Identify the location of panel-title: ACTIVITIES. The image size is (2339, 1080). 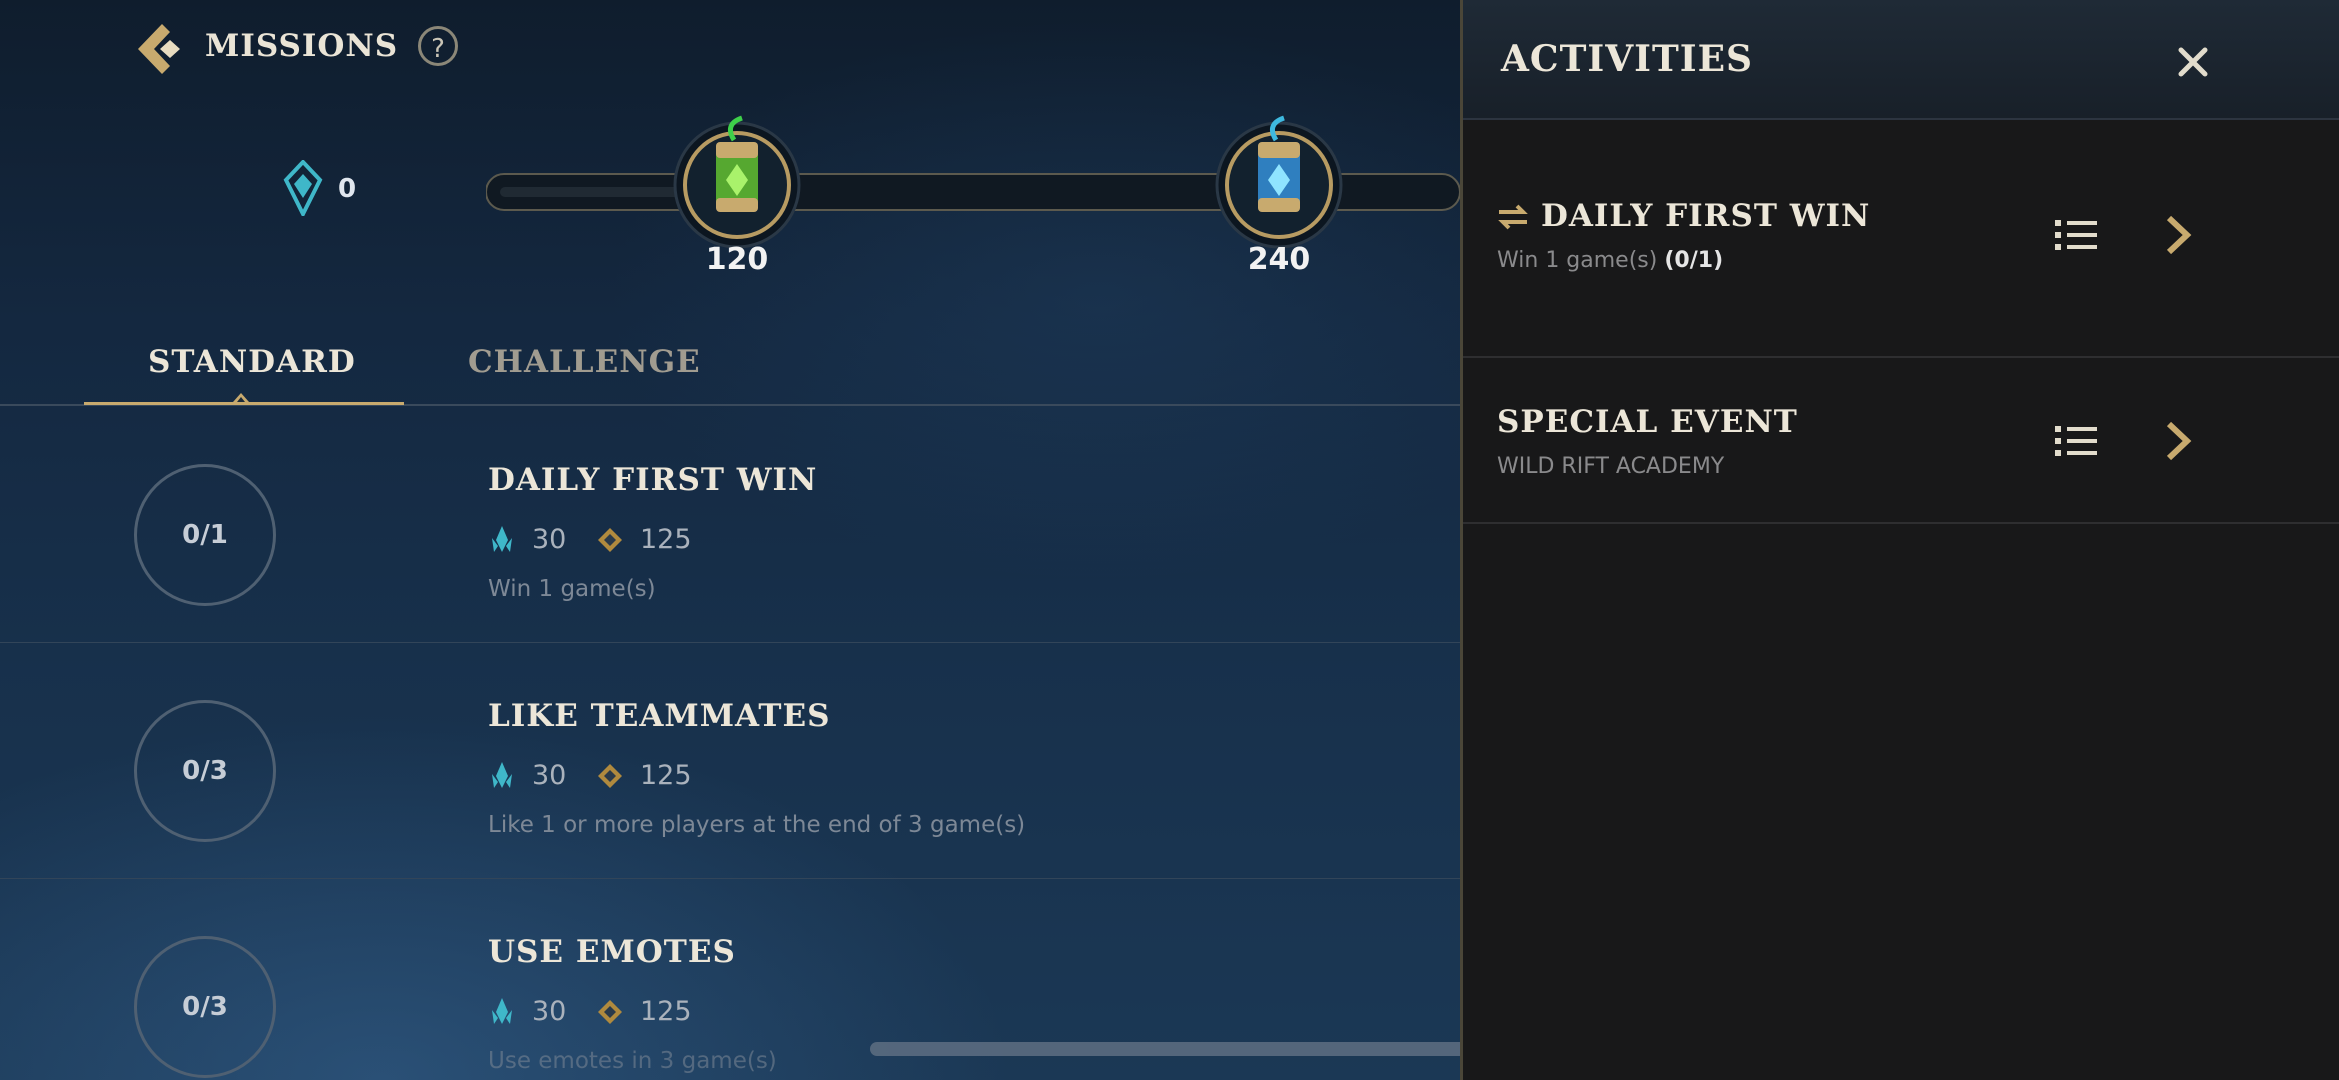
(1627, 59).